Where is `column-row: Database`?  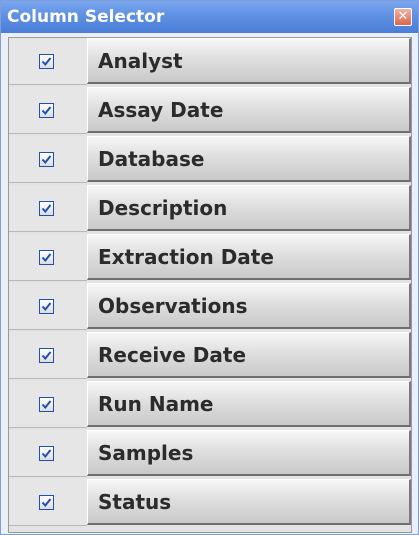 column-row: Database is located at coordinates (210, 160).